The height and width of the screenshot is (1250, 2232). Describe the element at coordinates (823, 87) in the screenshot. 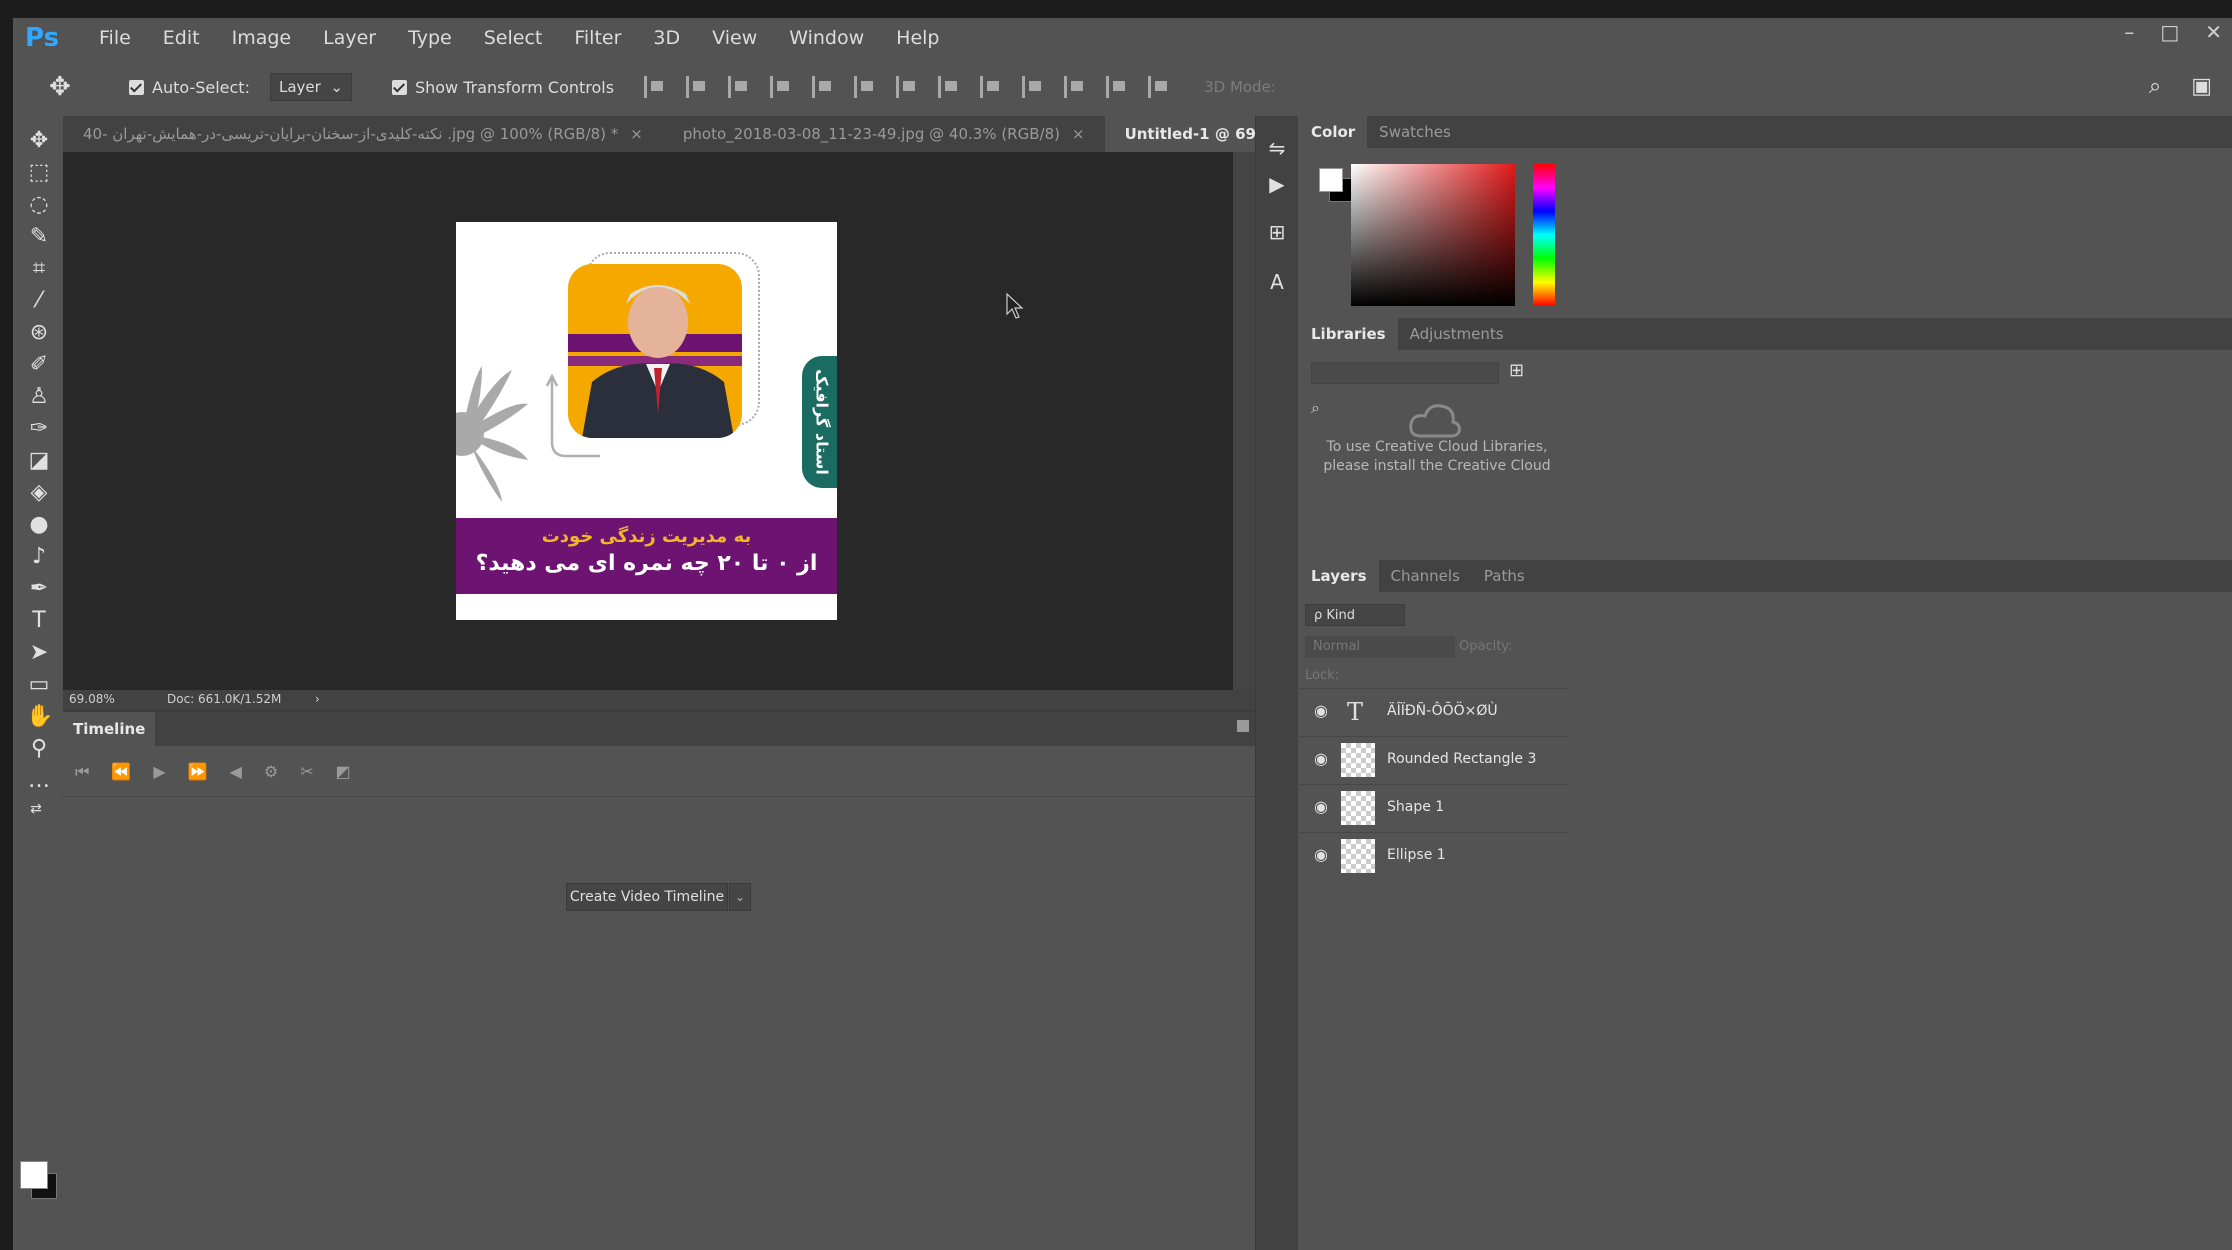

I see `align-hcenter-icon` at that location.